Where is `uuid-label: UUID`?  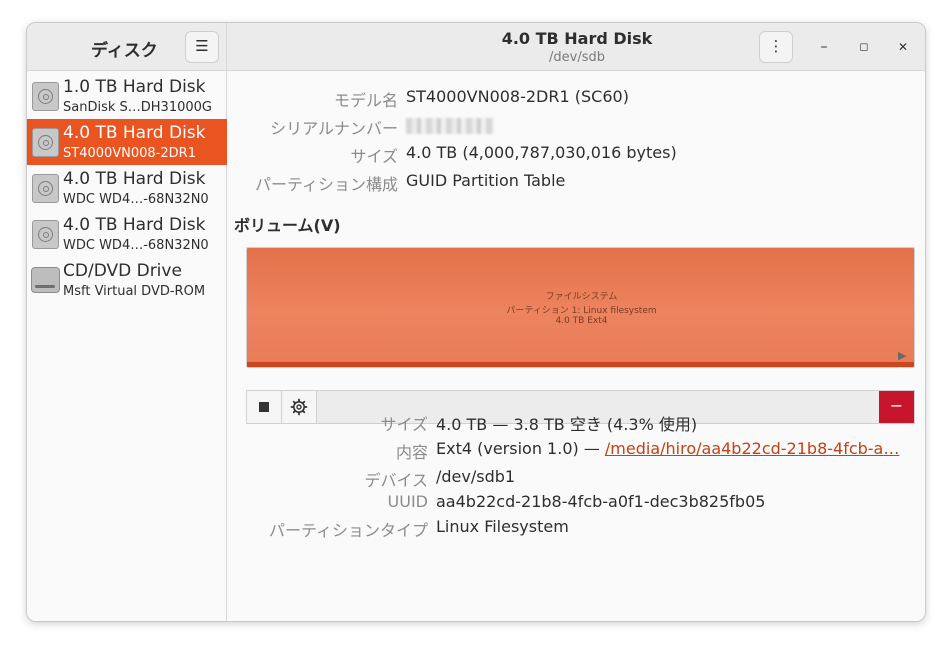
uuid-label: UUID is located at coordinates (407, 501).